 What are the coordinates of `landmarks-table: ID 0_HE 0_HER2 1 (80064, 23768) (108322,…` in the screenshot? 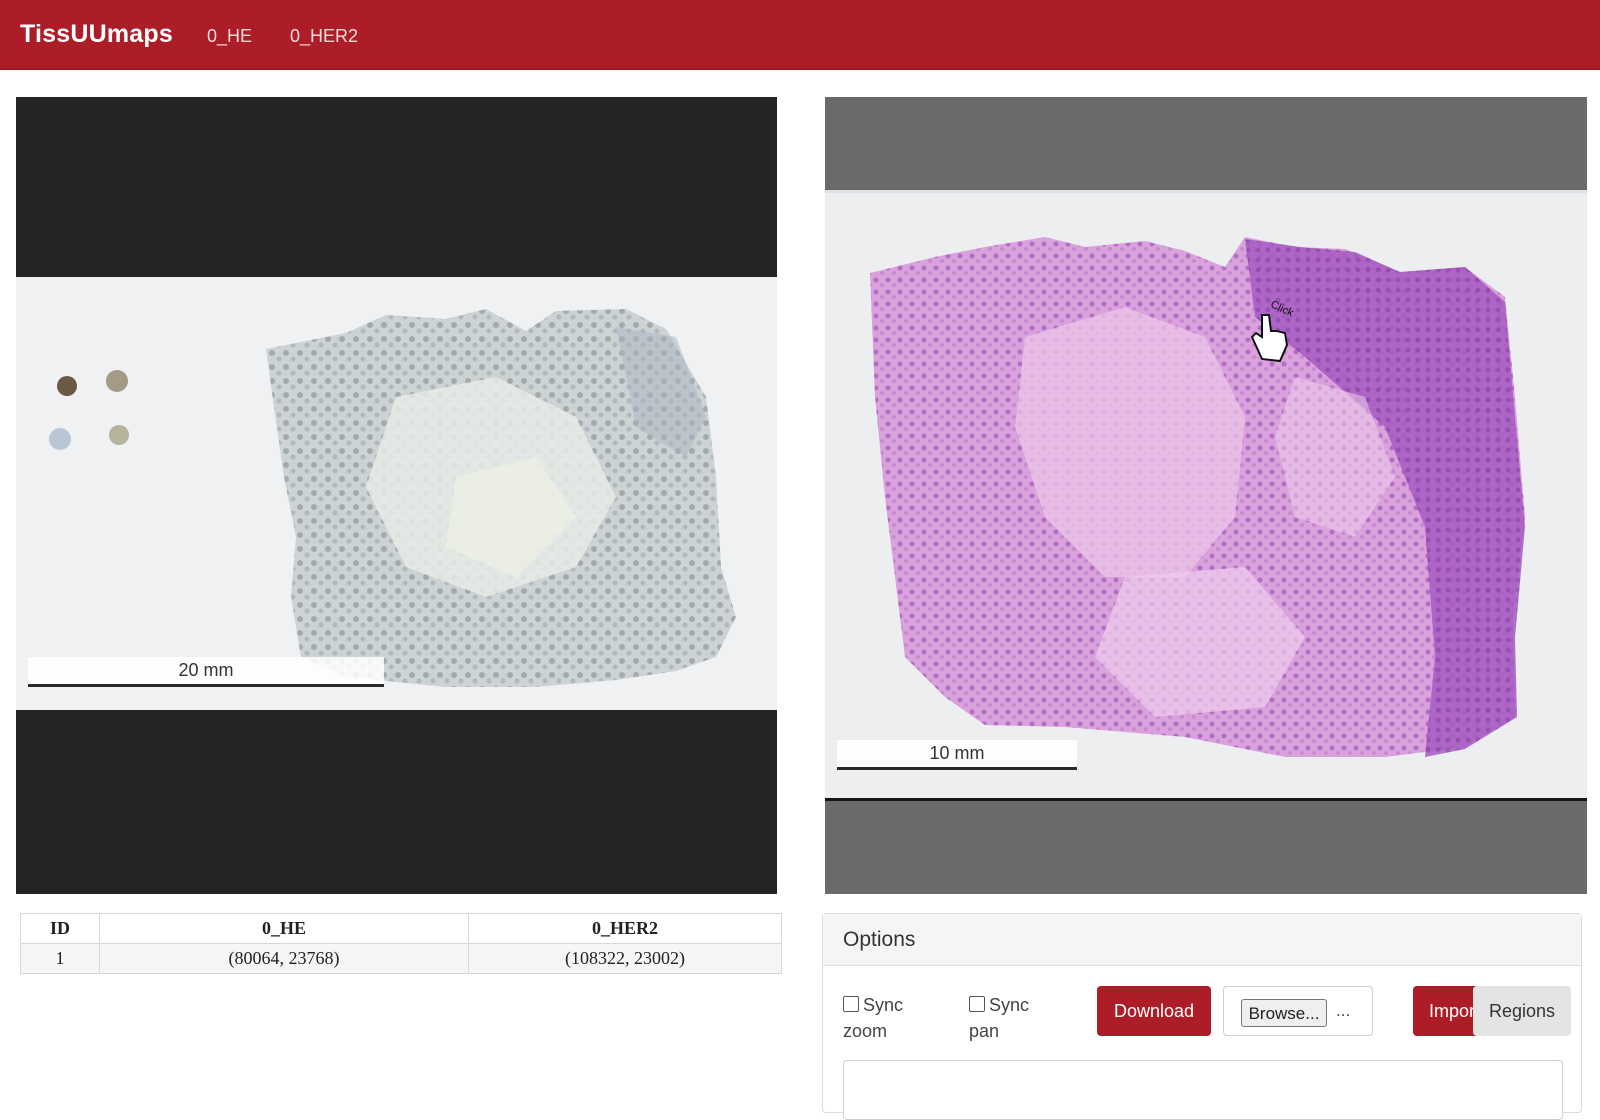 It's located at (401, 943).